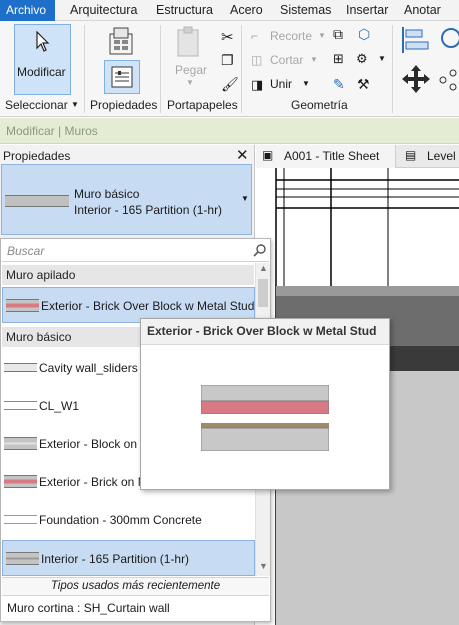 Image resolution: width=459 pixels, height=625 pixels. I want to click on trim-label: Recorte, so click(291, 36).